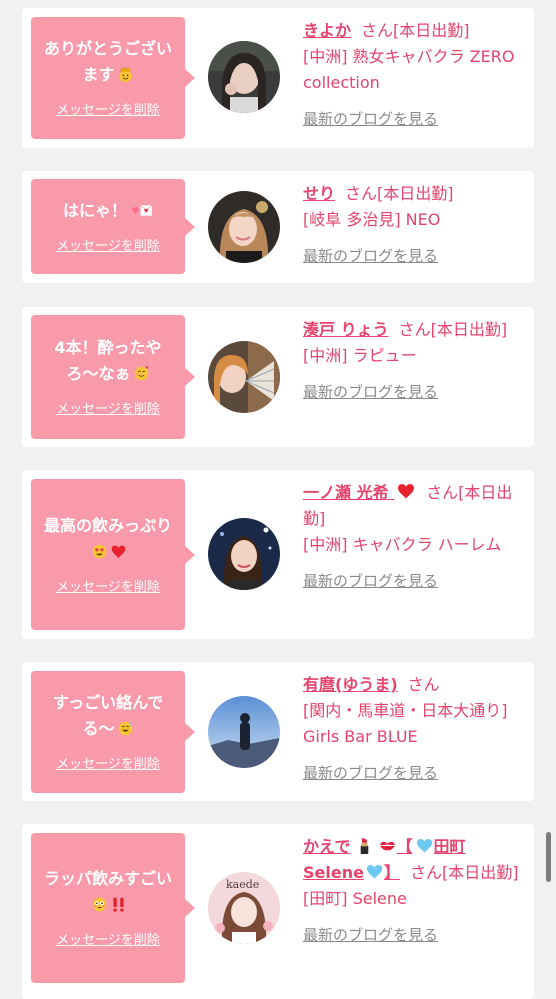 The width and height of the screenshot is (556, 999). I want to click on message-text: はにゃ！, so click(94, 210).